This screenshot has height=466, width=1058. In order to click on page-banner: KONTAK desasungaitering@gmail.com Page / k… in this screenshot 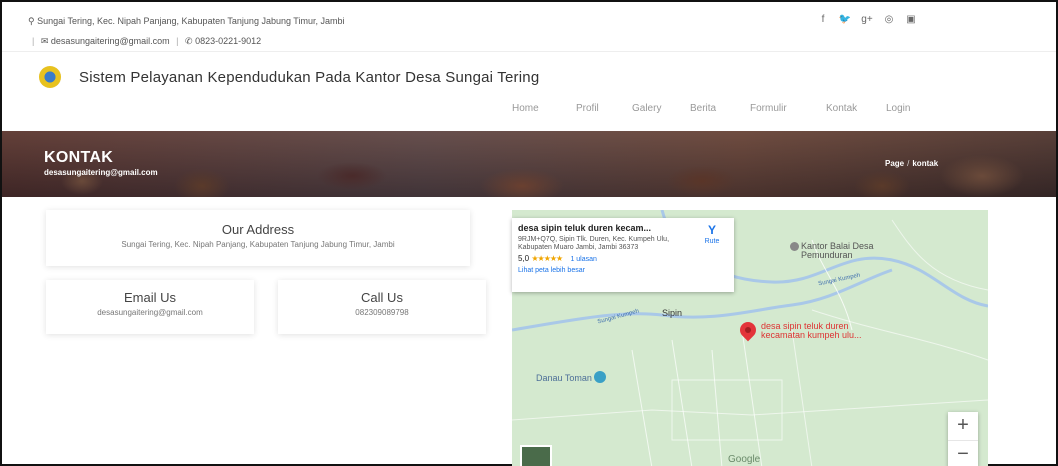, I will do `click(529, 164)`.